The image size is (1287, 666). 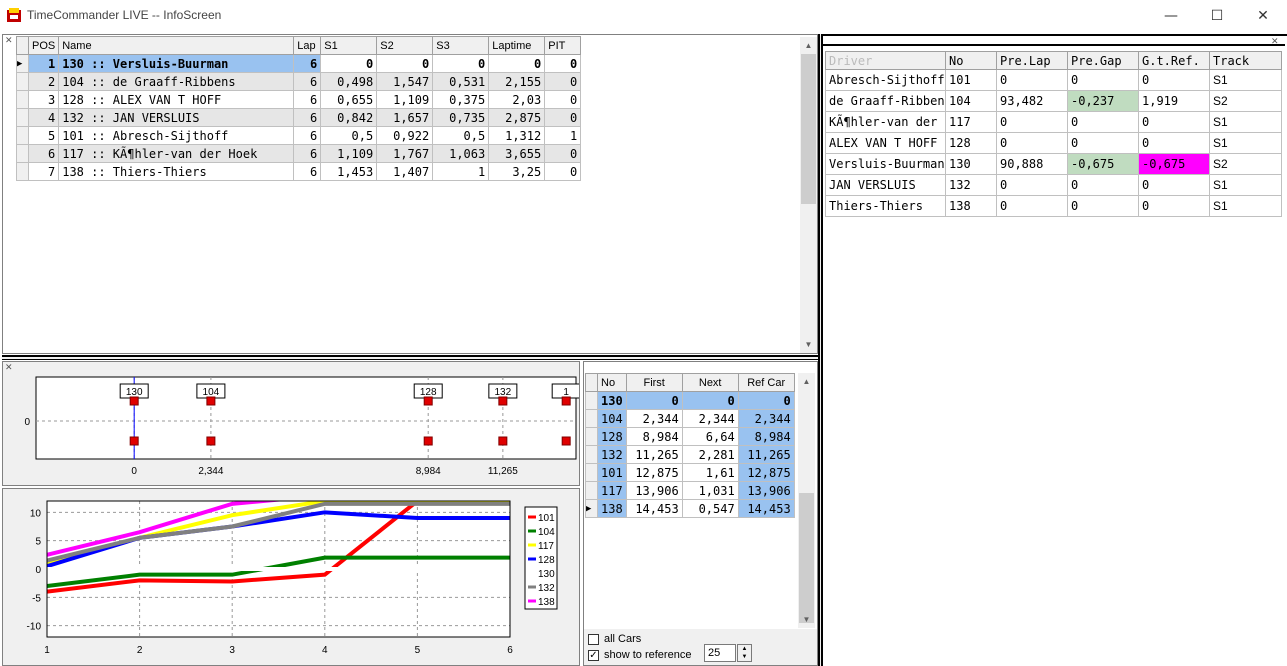 What do you see at coordinates (1053, 143) in the screenshot?
I see `driver-row: ALEX VAN T HOFF 128 0 0 0 S1` at bounding box center [1053, 143].